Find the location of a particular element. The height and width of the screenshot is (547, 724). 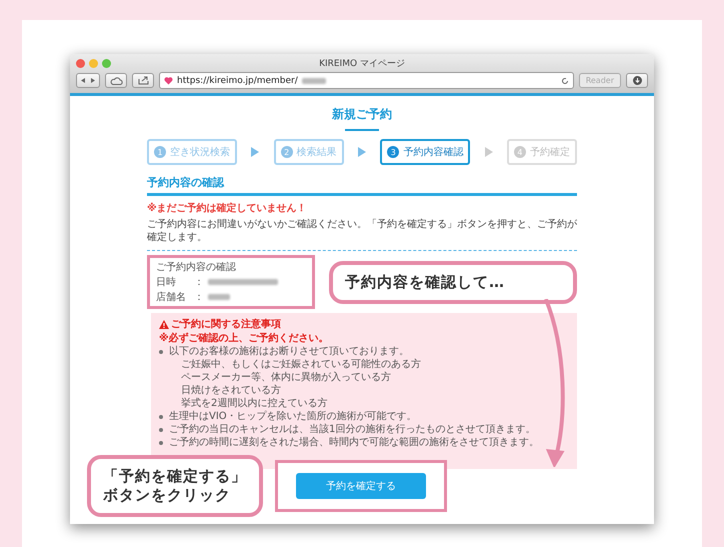

field-label: 日時 is located at coordinates (166, 282).